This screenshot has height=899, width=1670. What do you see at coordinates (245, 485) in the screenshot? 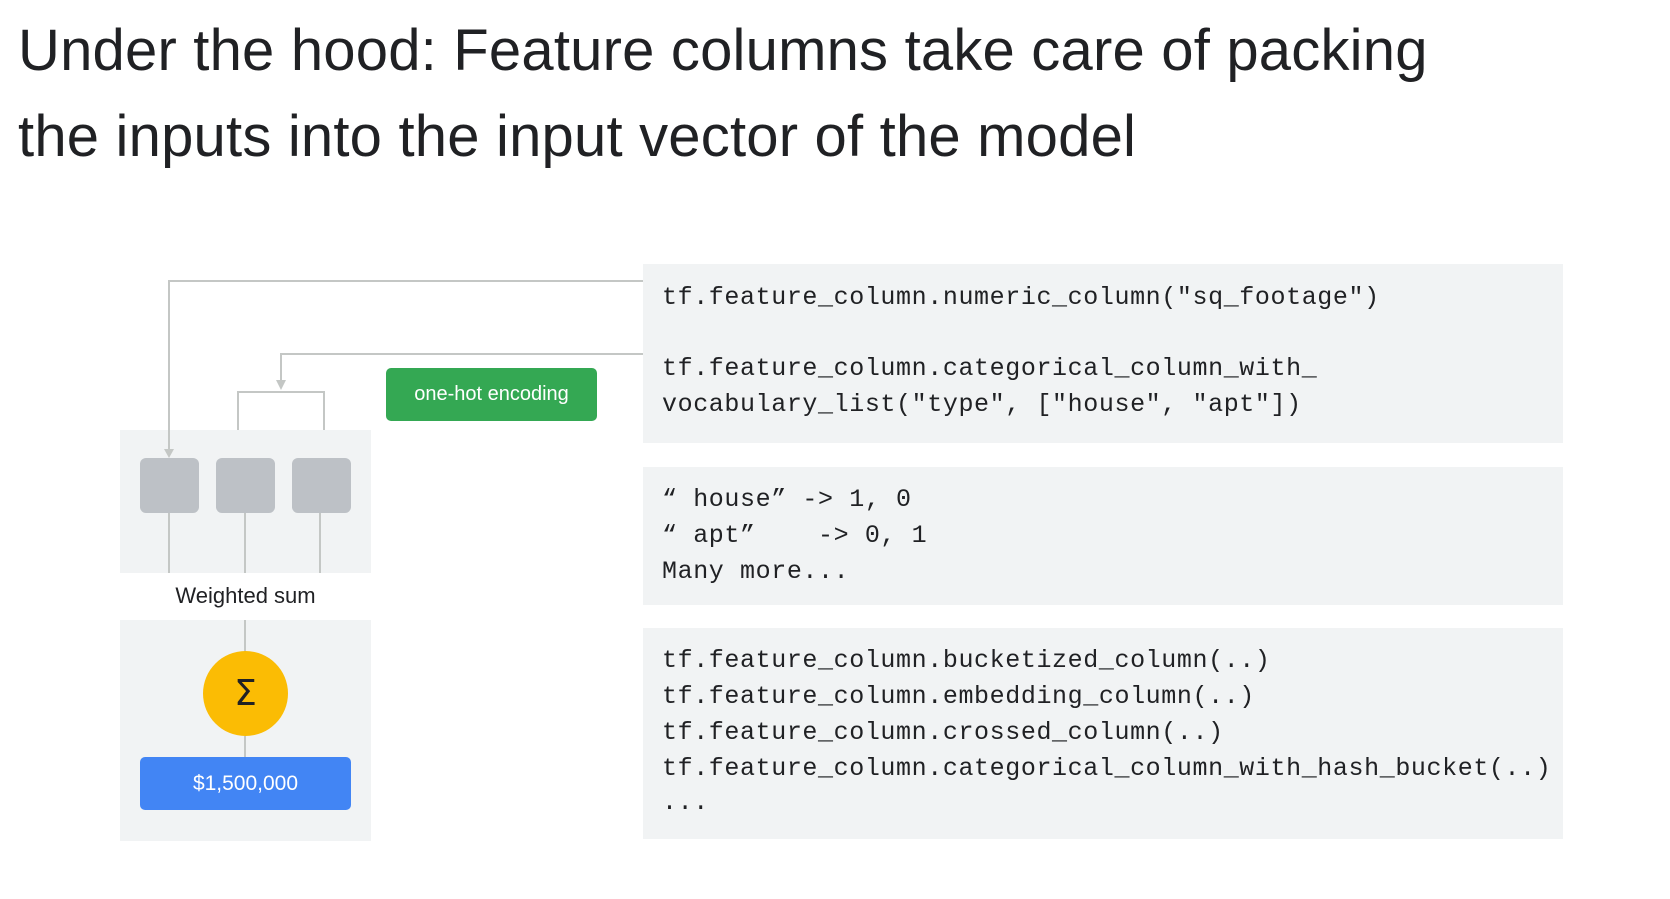
I see `input-node-house` at bounding box center [245, 485].